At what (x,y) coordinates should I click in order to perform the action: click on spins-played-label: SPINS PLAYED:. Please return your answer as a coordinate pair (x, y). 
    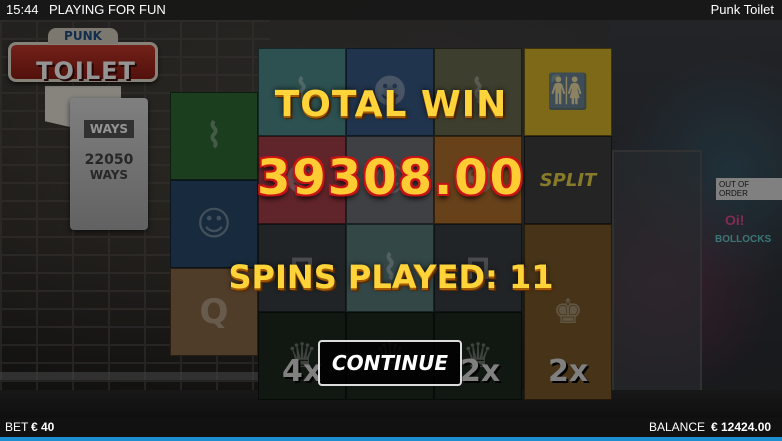
    Looking at the image, I should click on (363, 277).